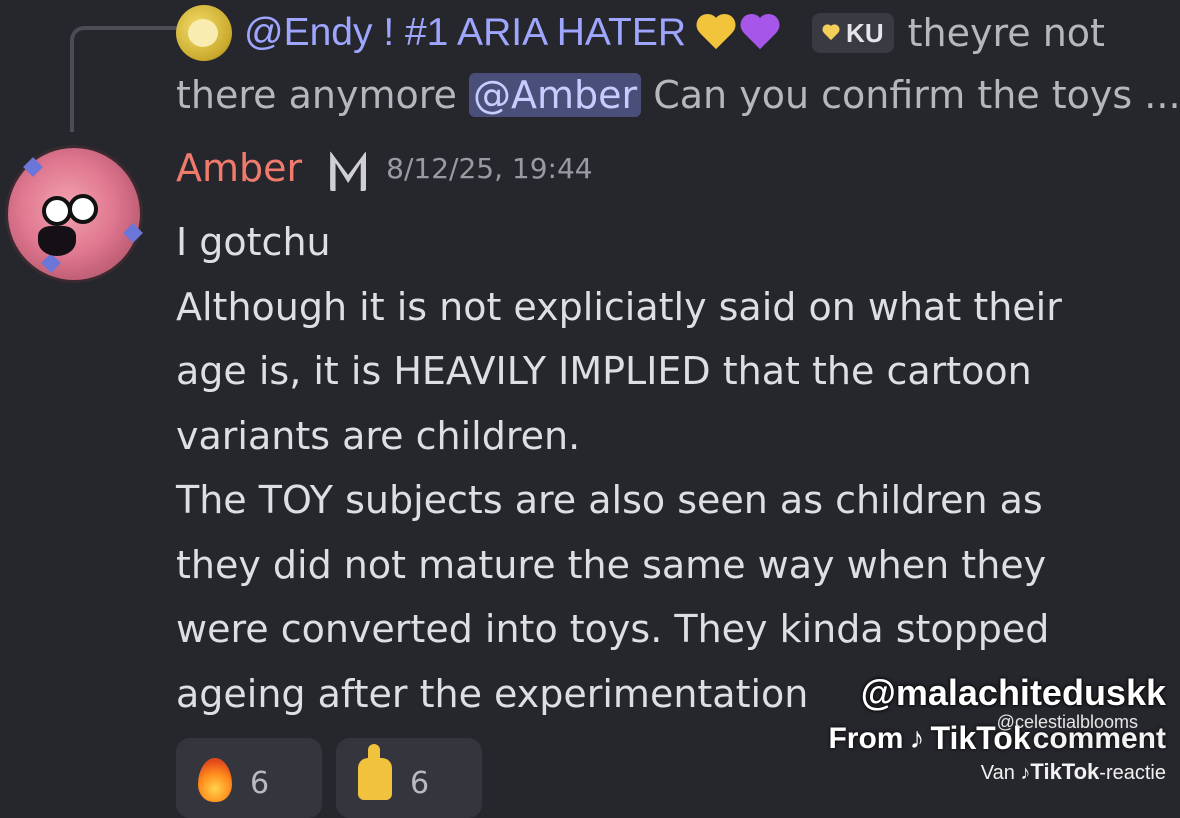  What do you see at coordinates (378, 435) in the screenshot?
I see `message-line: variants are children.` at bounding box center [378, 435].